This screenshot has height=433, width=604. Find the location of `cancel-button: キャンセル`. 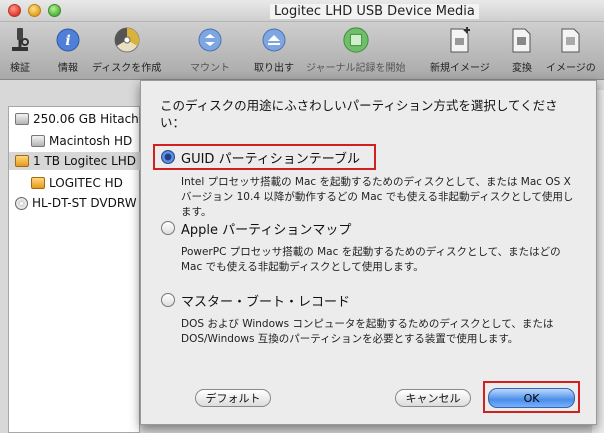

cancel-button: キャンセル is located at coordinates (433, 398).